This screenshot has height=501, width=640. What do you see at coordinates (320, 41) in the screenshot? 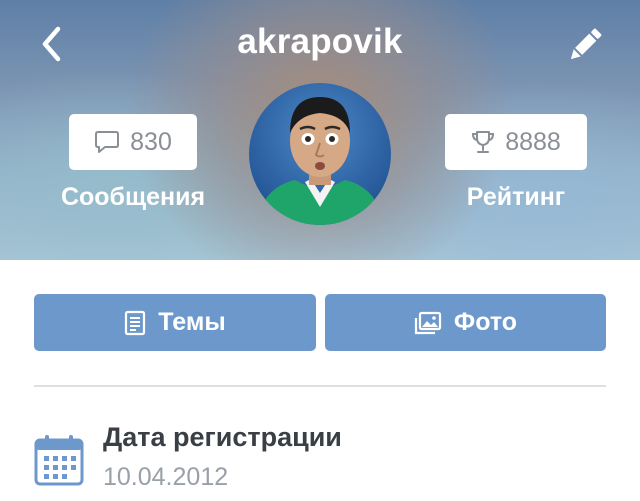
I see `profile-username: akrapovik` at bounding box center [320, 41].